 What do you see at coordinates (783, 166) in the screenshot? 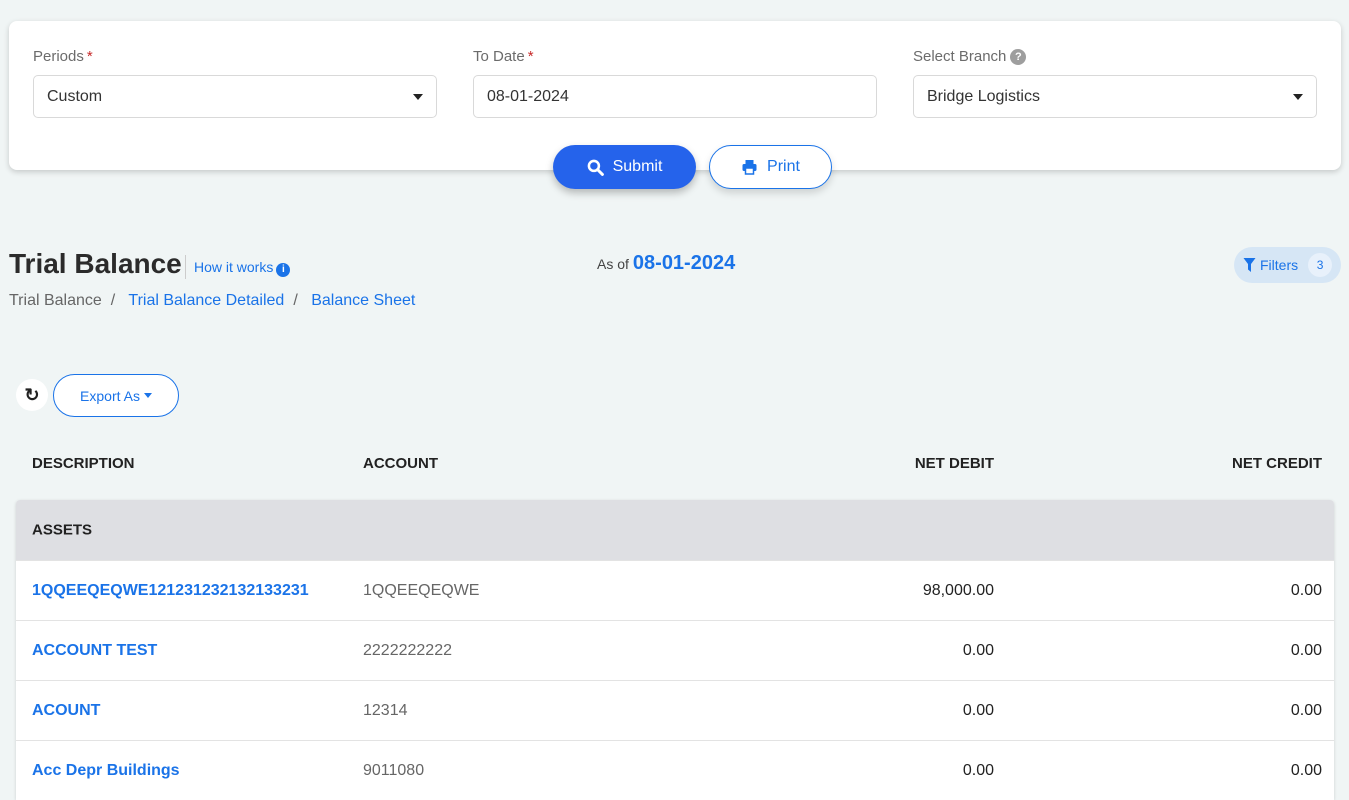
I see `print-label: Print` at bounding box center [783, 166].